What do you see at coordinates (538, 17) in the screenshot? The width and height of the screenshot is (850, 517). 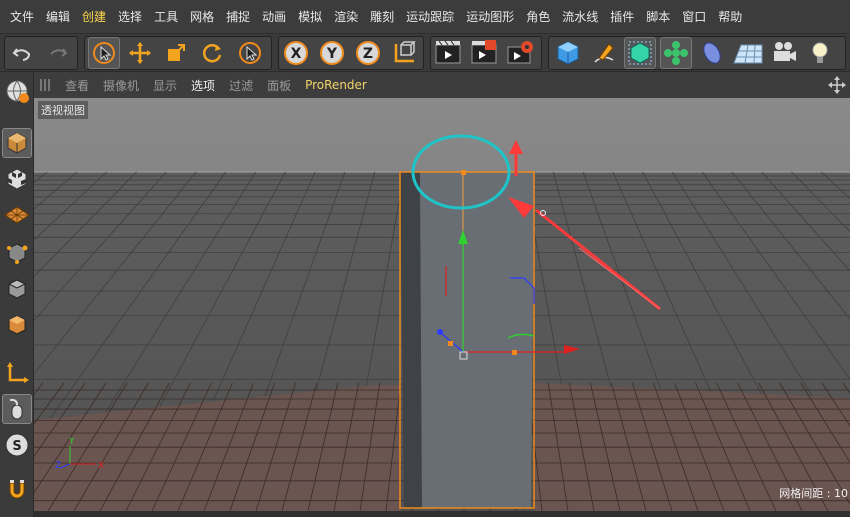 I see `menu-item: 角色` at bounding box center [538, 17].